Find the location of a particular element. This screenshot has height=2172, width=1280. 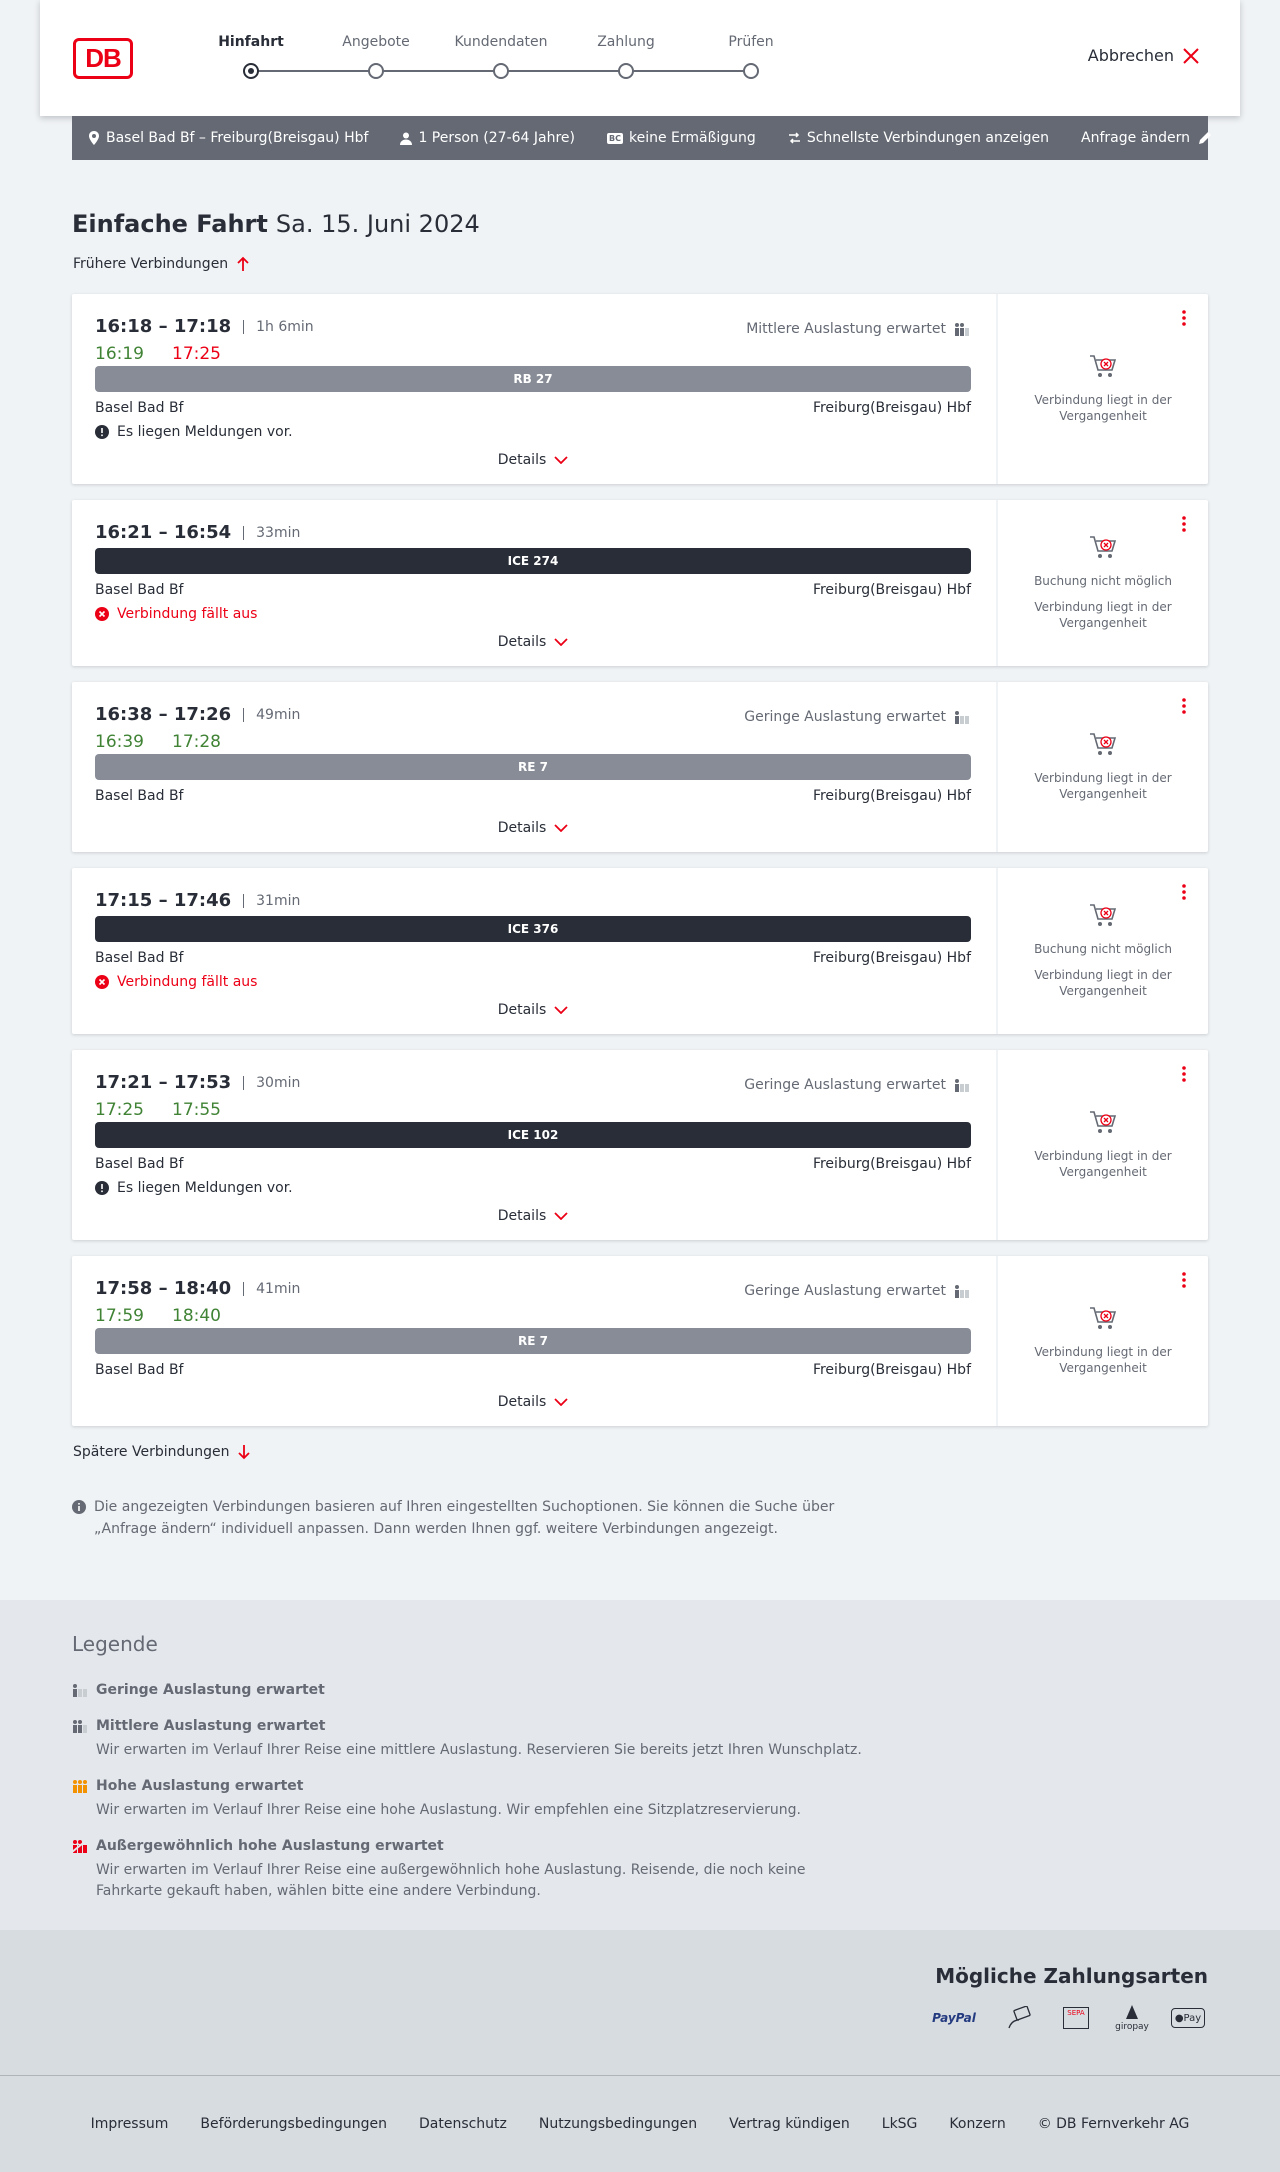

train-bar: ICE 376 is located at coordinates (533, 929).